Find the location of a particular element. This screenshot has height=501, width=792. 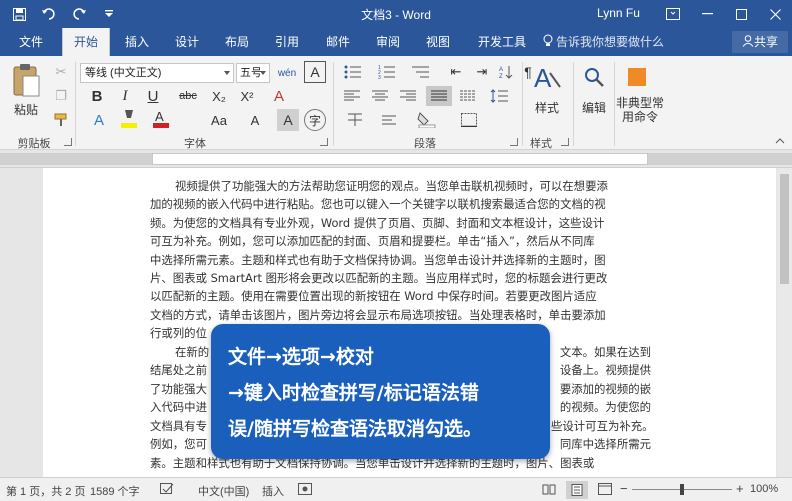

customize-qat-icon is located at coordinates (109, 14).